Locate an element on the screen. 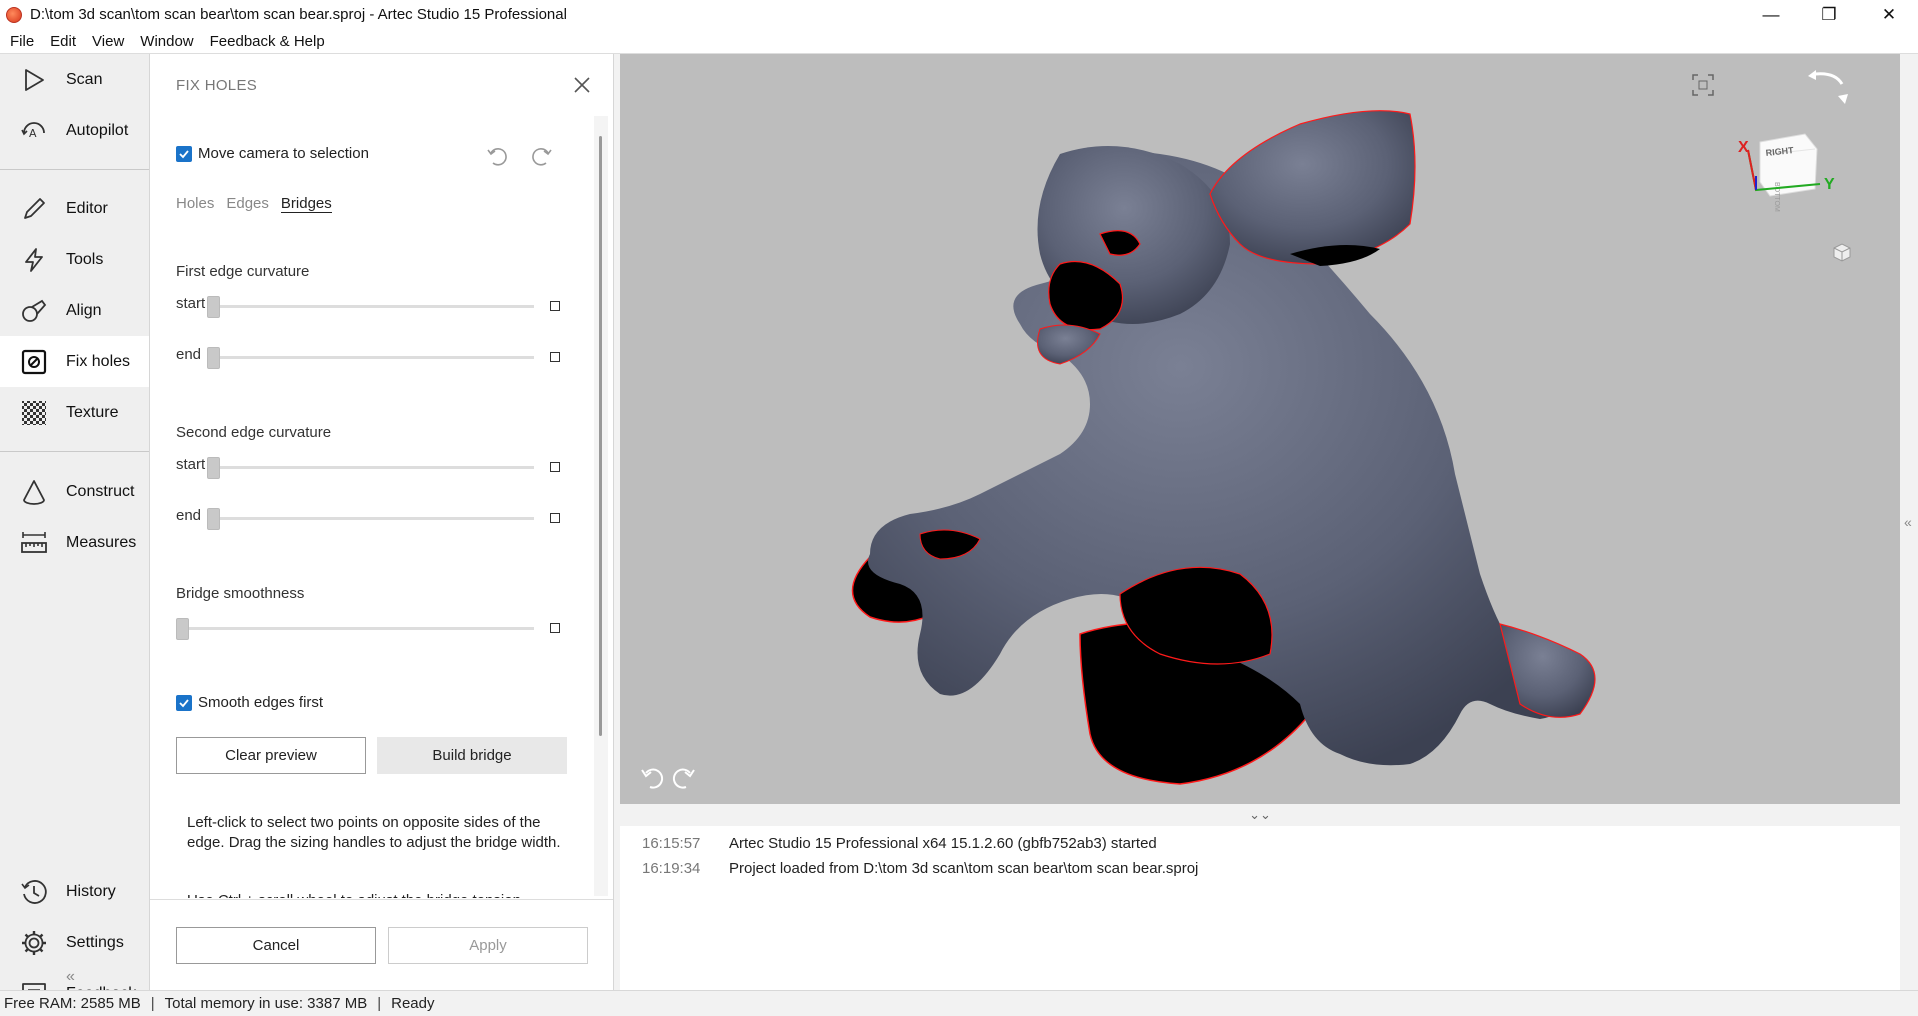 This screenshot has height=1016, width=1918. panel-divider is located at coordinates (381, 899).